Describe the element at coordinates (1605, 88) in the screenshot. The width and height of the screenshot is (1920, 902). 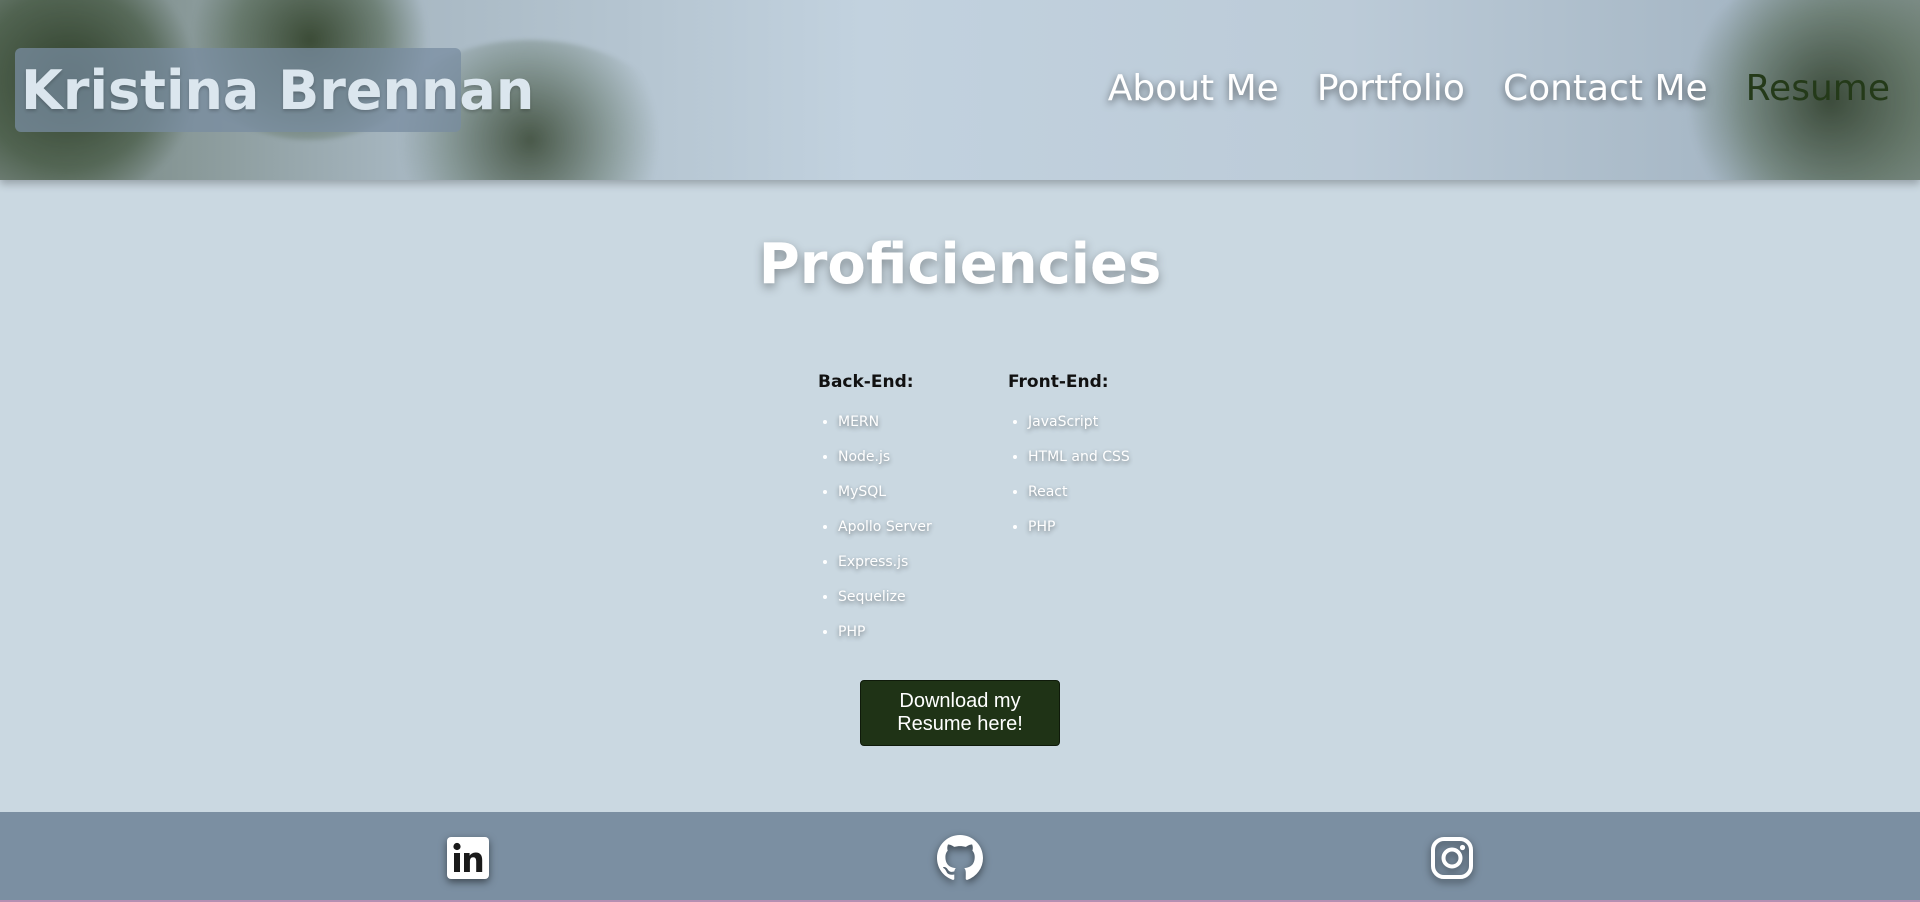
I see `nav-contact-me: Contact Me` at that location.